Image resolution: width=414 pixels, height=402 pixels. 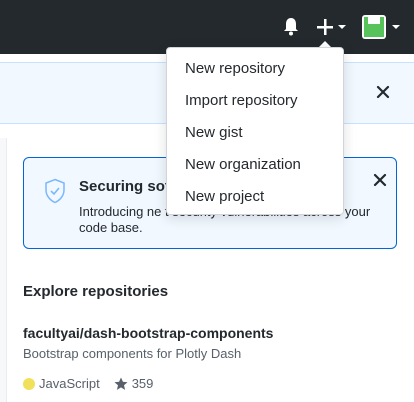 What do you see at coordinates (325, 27) in the screenshot?
I see `plus-icon` at bounding box center [325, 27].